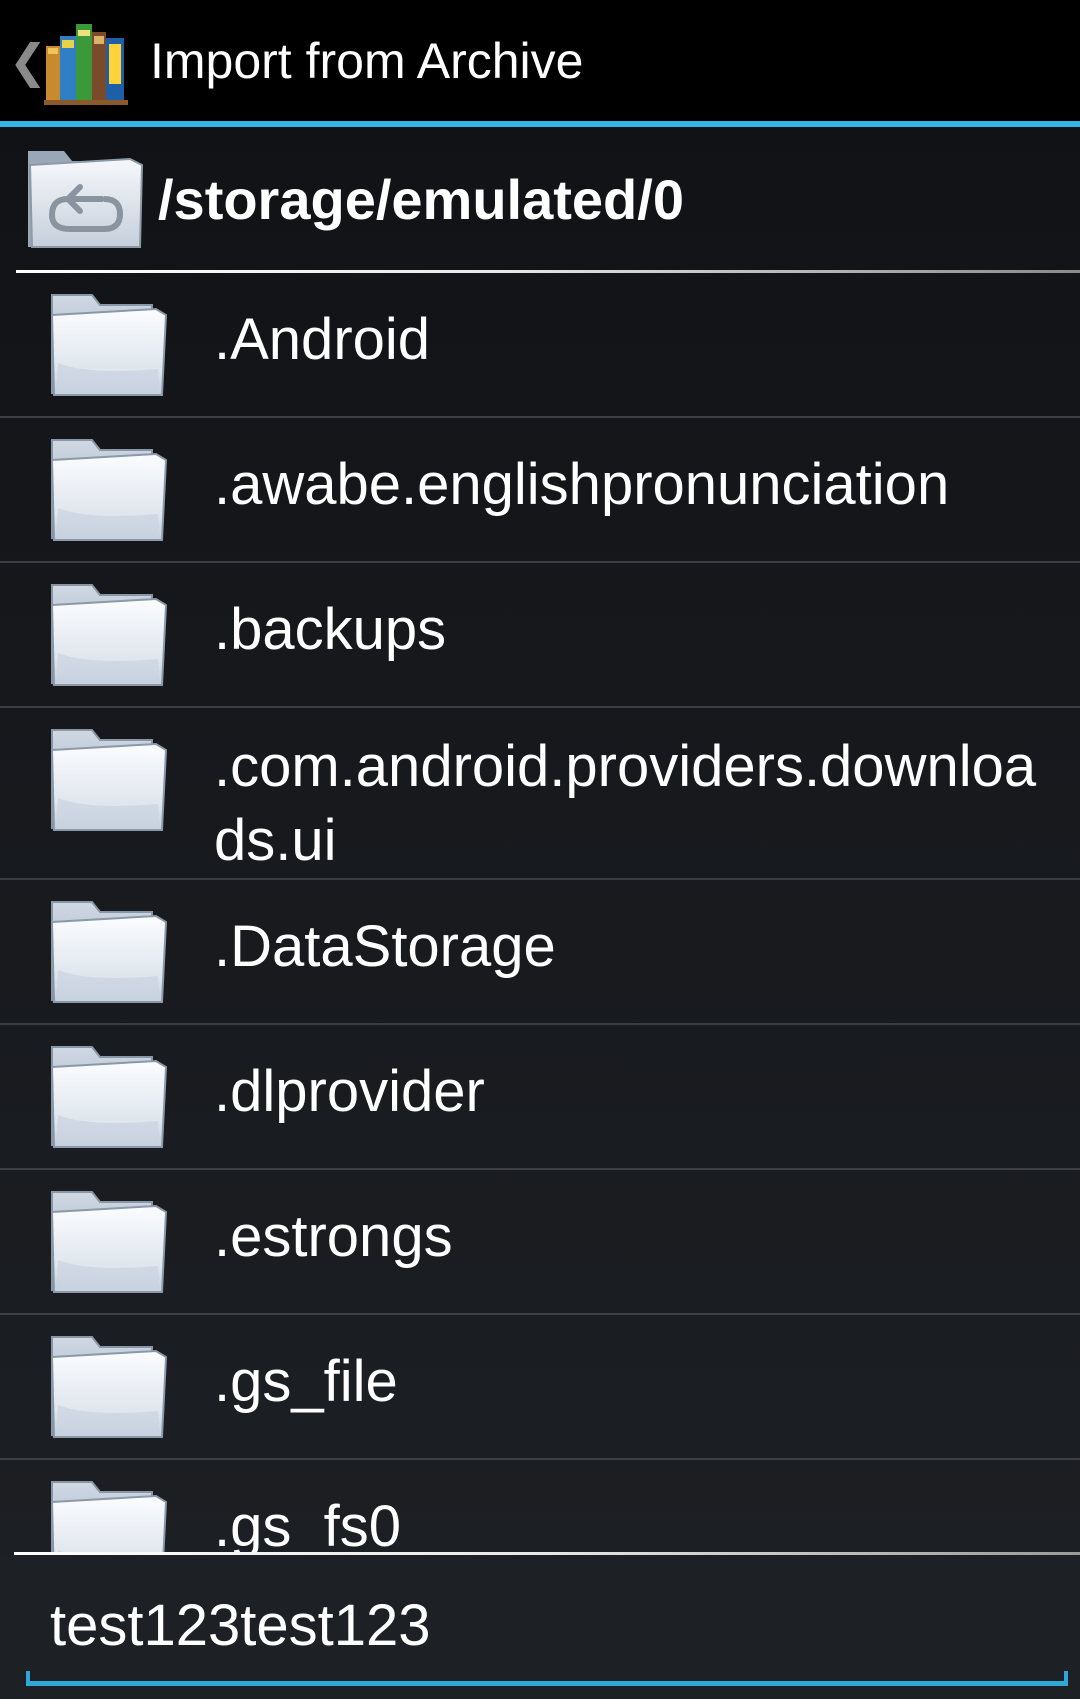 The height and width of the screenshot is (1699, 1080). What do you see at coordinates (1066, 1678) in the screenshot?
I see `input-underline-right-tick` at bounding box center [1066, 1678].